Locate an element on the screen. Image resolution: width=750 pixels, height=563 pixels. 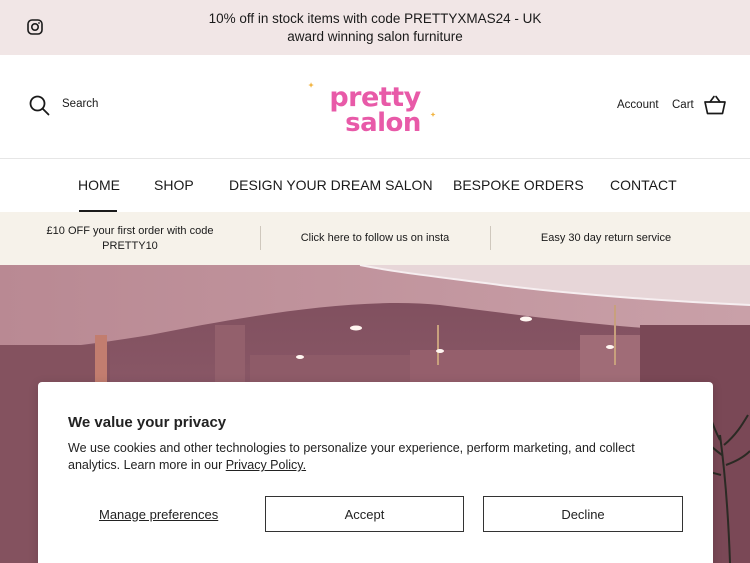
usp-discount-line-1: £10 OFF your first order with code is located at coordinates (130, 230).